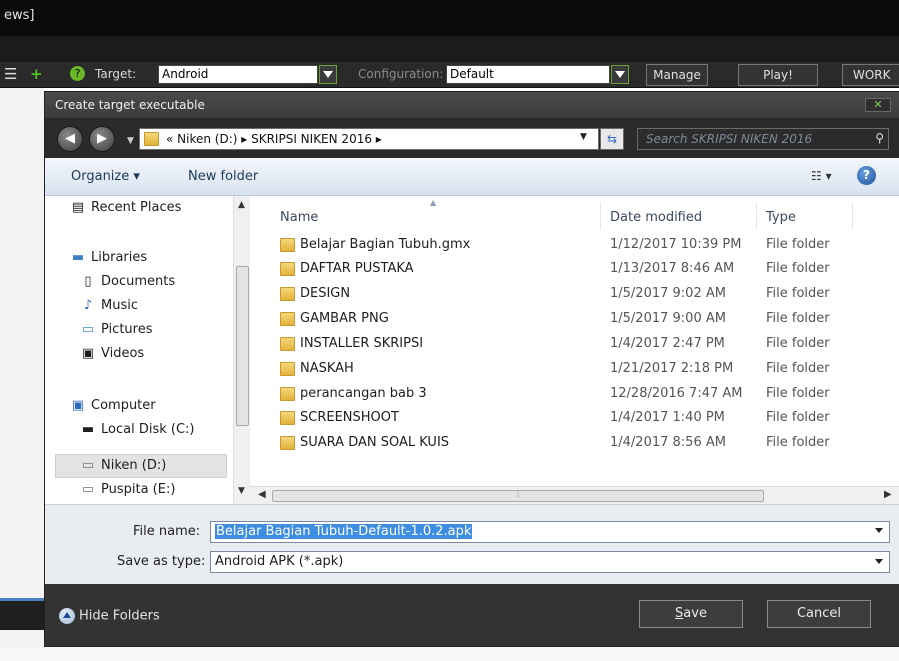  Describe the element at coordinates (78, 257) in the screenshot. I see `libraries-icon: ▬` at that location.